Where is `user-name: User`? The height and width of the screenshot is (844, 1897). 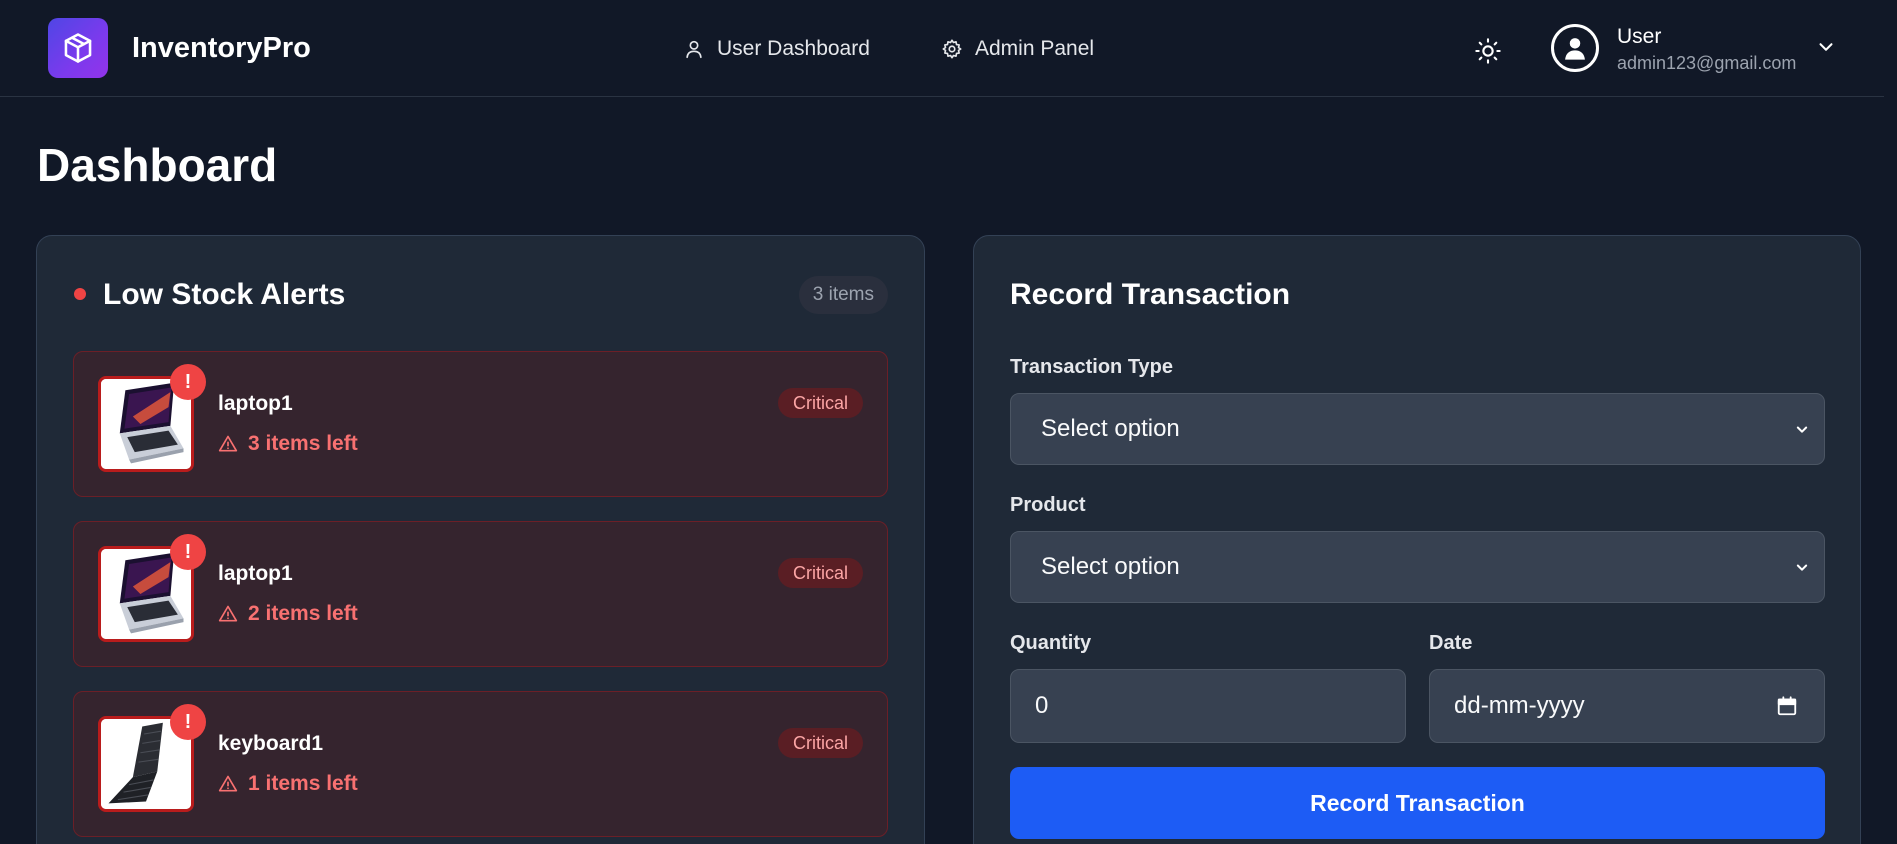
user-name: User is located at coordinates (1639, 36).